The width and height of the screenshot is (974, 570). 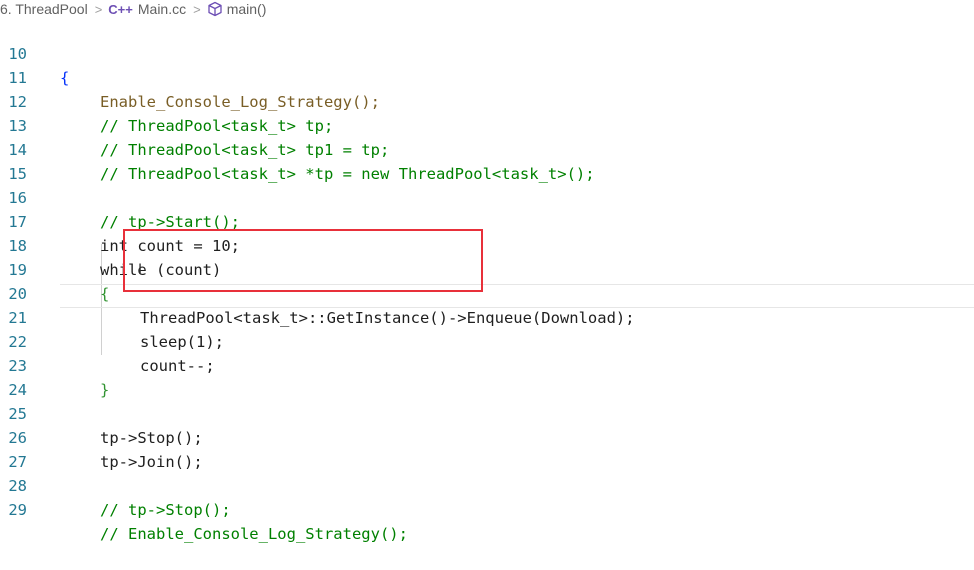 What do you see at coordinates (162, 9) in the screenshot?
I see `breadcrumb-file: Main.cc` at bounding box center [162, 9].